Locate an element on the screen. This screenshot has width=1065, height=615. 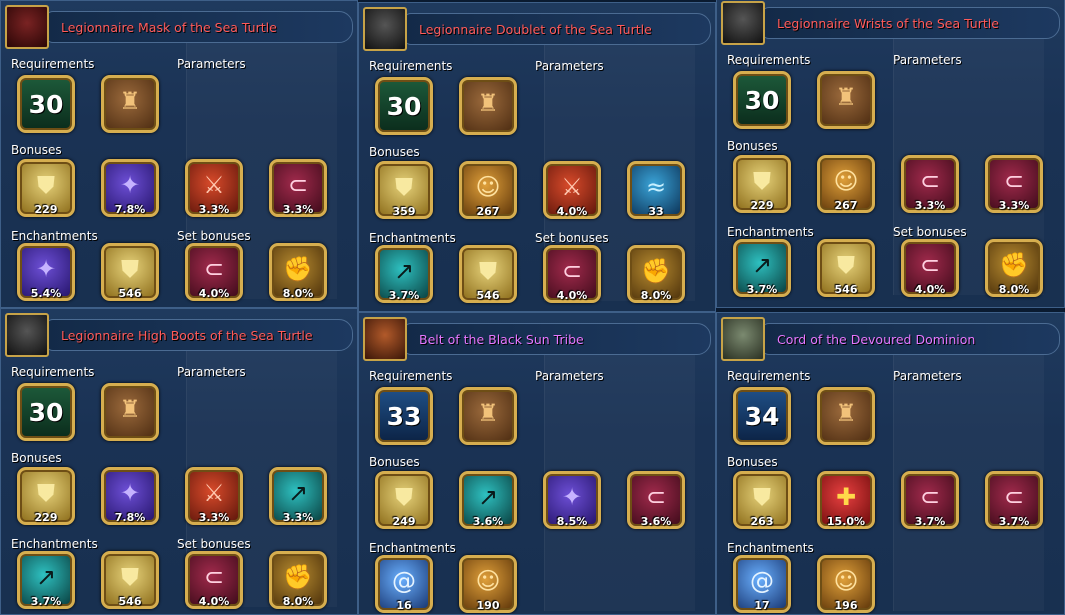
level-requirement-badge: 34 is located at coordinates (762, 416).